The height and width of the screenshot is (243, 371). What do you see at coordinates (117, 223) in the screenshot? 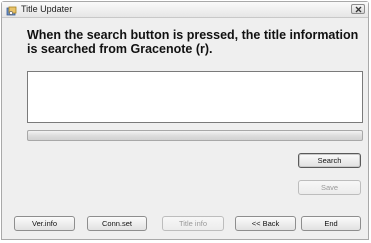
I see `conn-set-button: Conn.set` at bounding box center [117, 223].